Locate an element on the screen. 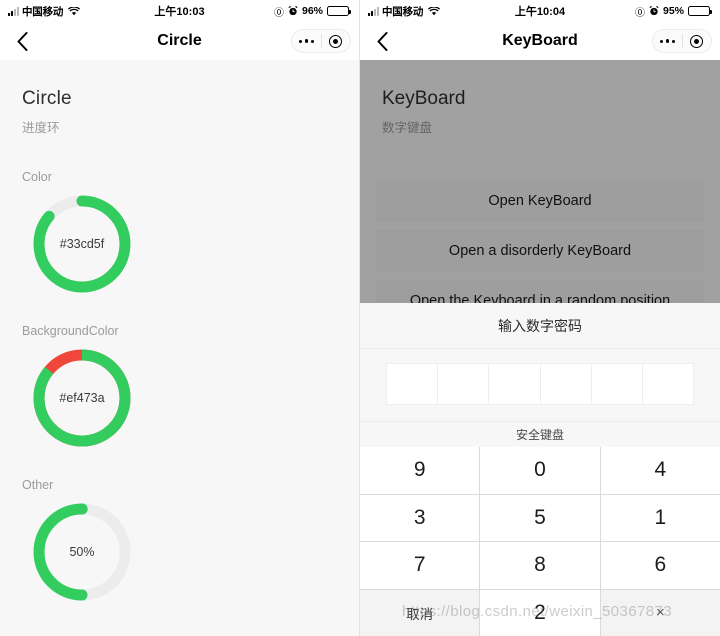 The width and height of the screenshot is (720, 636). battery-percent-label: 95% is located at coordinates (673, 11).